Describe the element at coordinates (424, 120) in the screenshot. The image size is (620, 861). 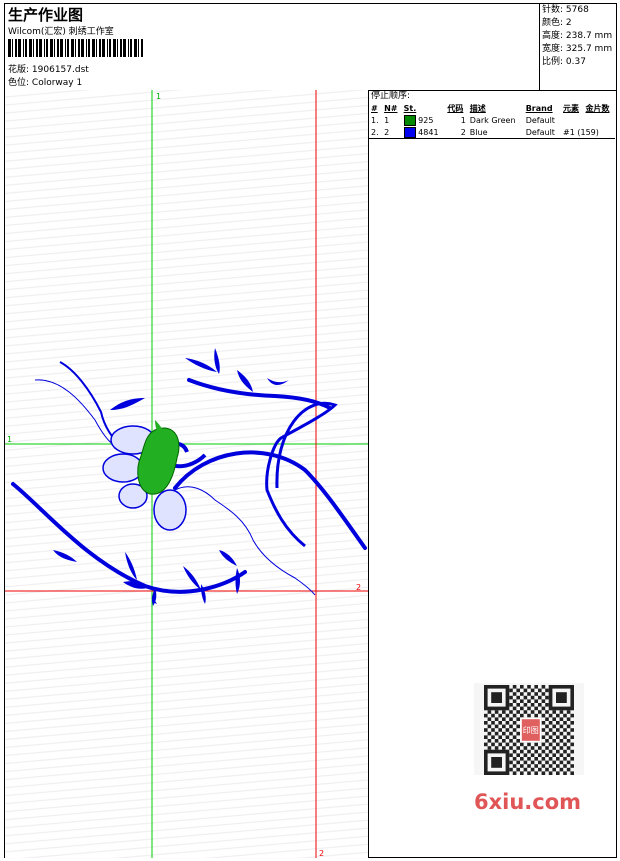
I see `row-st: 925` at that location.